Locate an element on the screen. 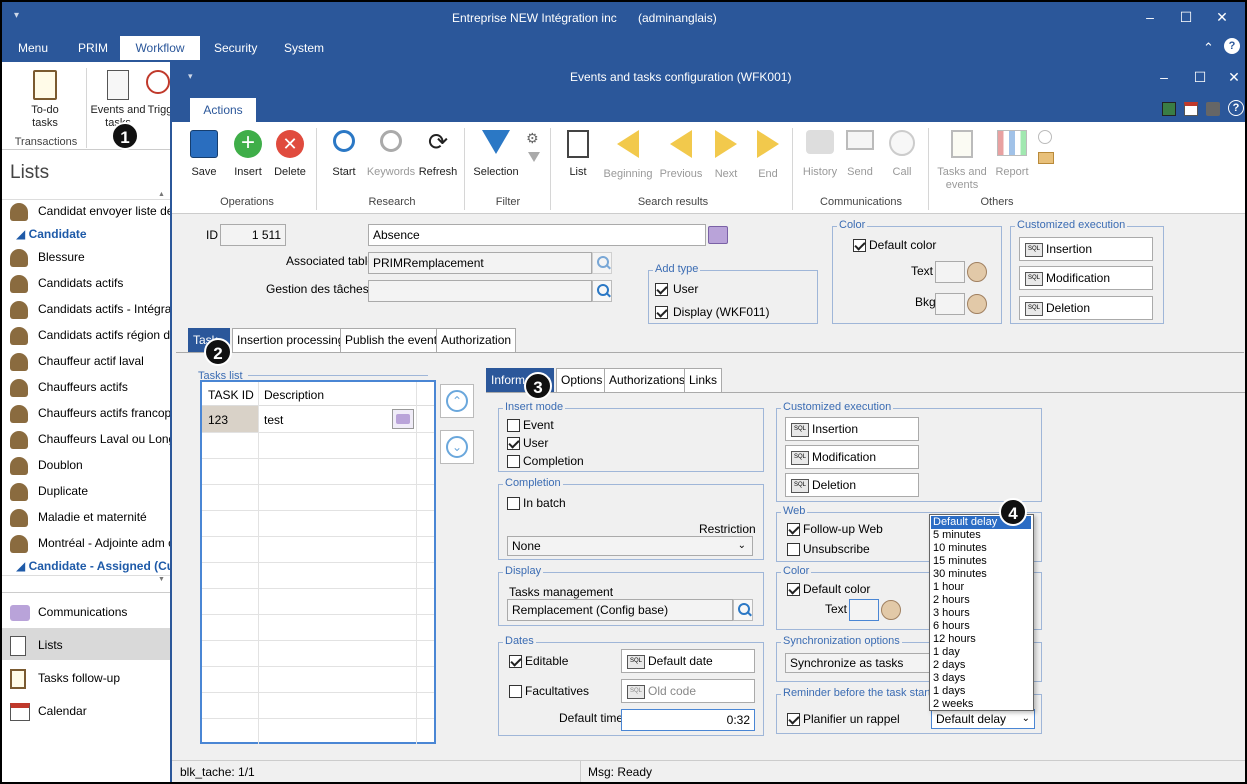 This screenshot has width=1247, height=784. in-batch-checkbox is located at coordinates (513, 503).